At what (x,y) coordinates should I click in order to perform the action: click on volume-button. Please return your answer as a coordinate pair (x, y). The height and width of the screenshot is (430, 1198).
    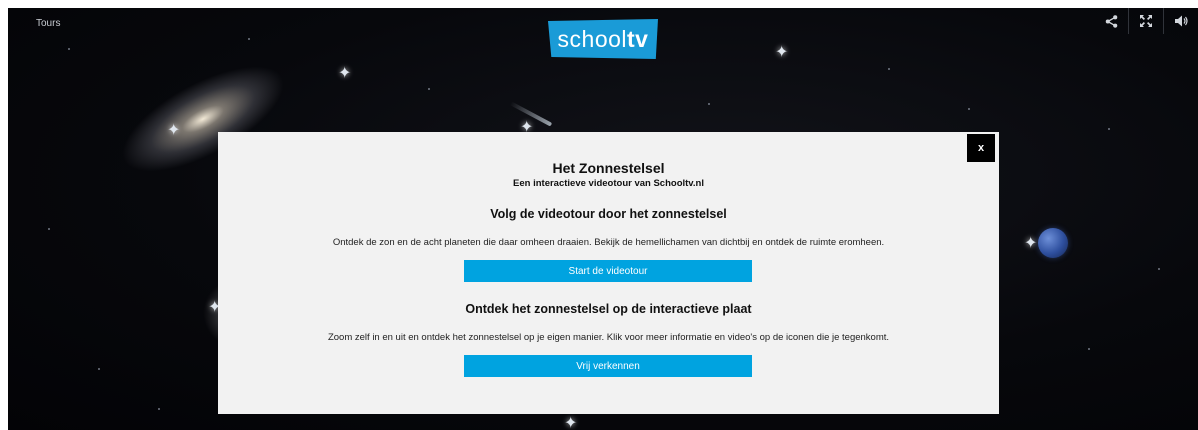
    Looking at the image, I should click on (1180, 21).